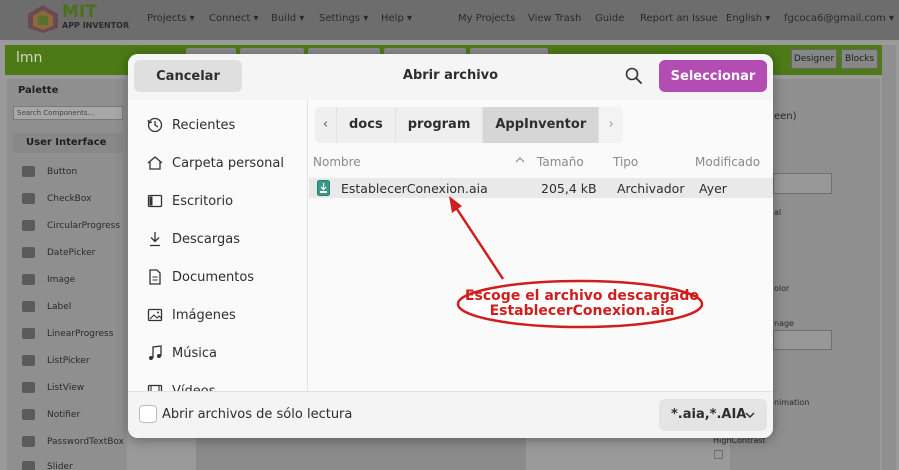  What do you see at coordinates (204, 315) in the screenshot?
I see `sidebar-item-label: Imágenes` at bounding box center [204, 315].